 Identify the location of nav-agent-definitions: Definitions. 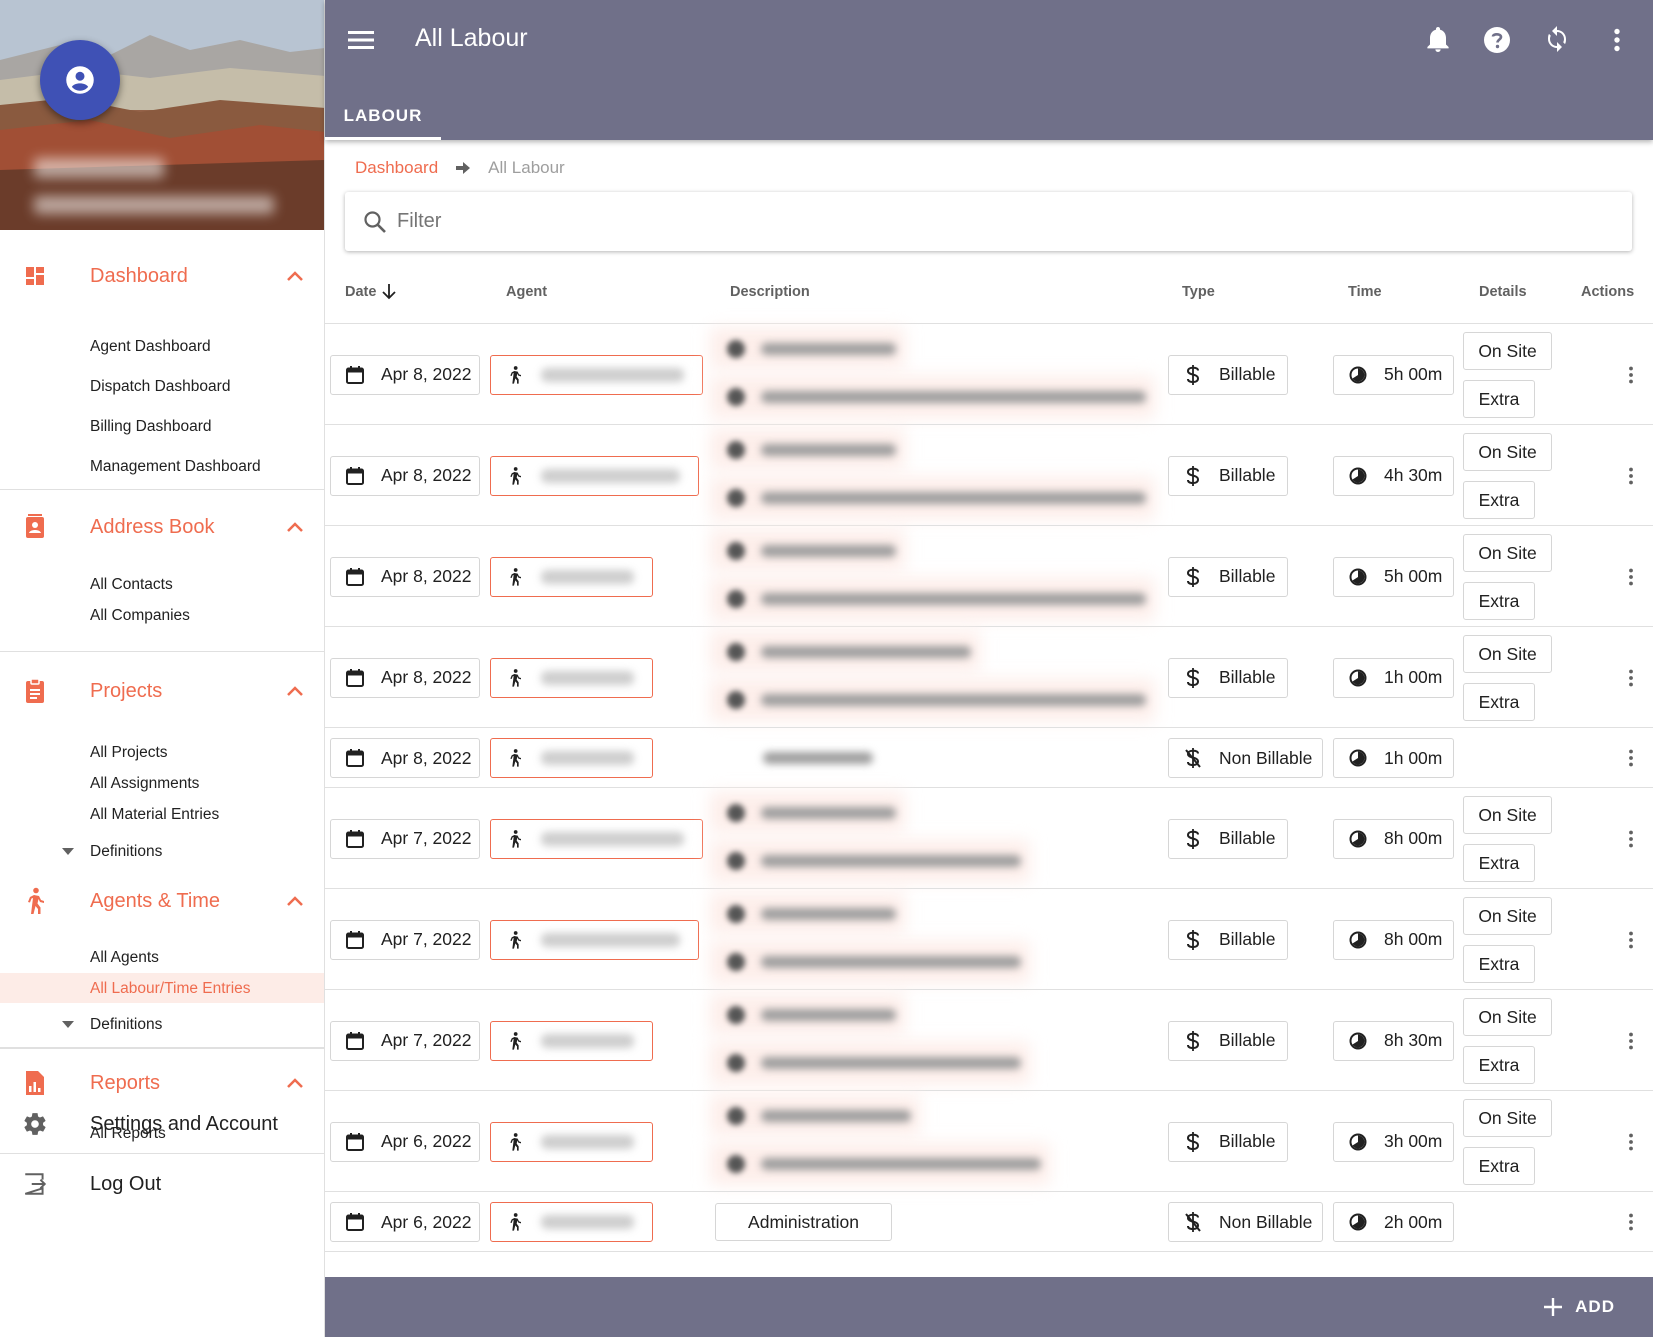
(126, 1025).